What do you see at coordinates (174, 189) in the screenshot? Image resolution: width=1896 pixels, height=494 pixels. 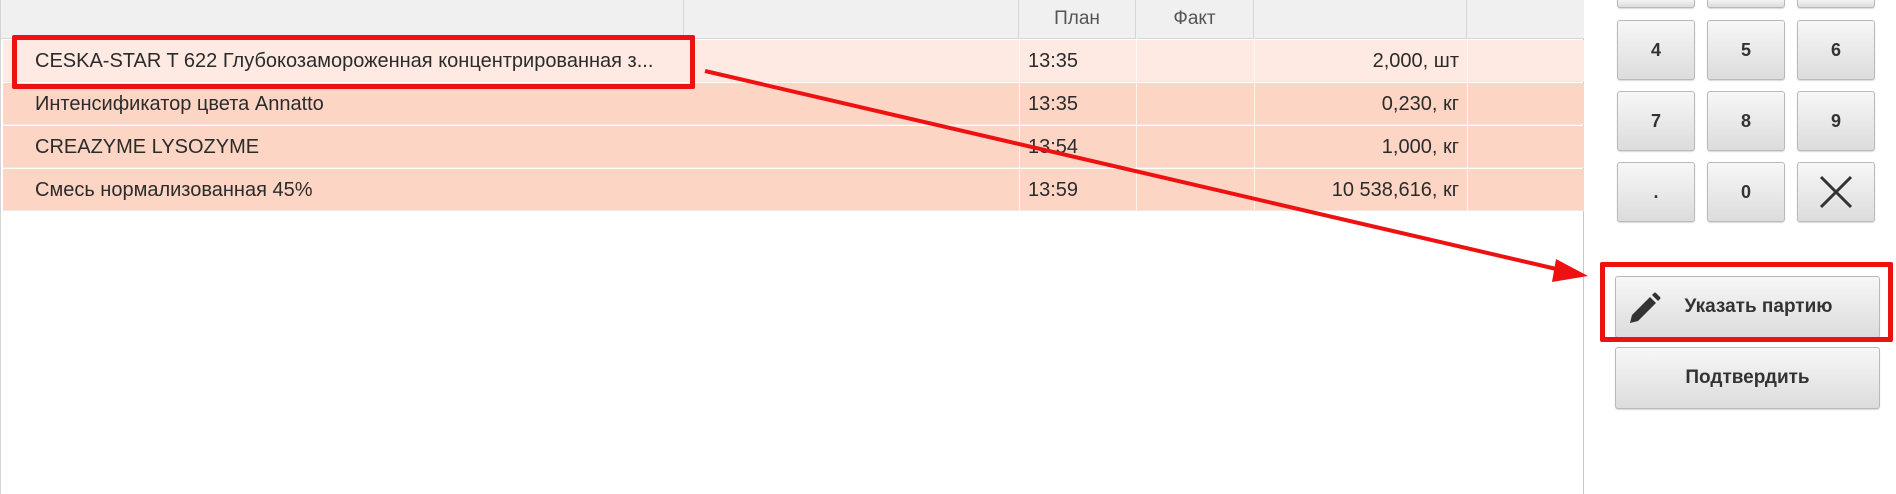 I see `row-name: Смесь нормализованная 45%` at bounding box center [174, 189].